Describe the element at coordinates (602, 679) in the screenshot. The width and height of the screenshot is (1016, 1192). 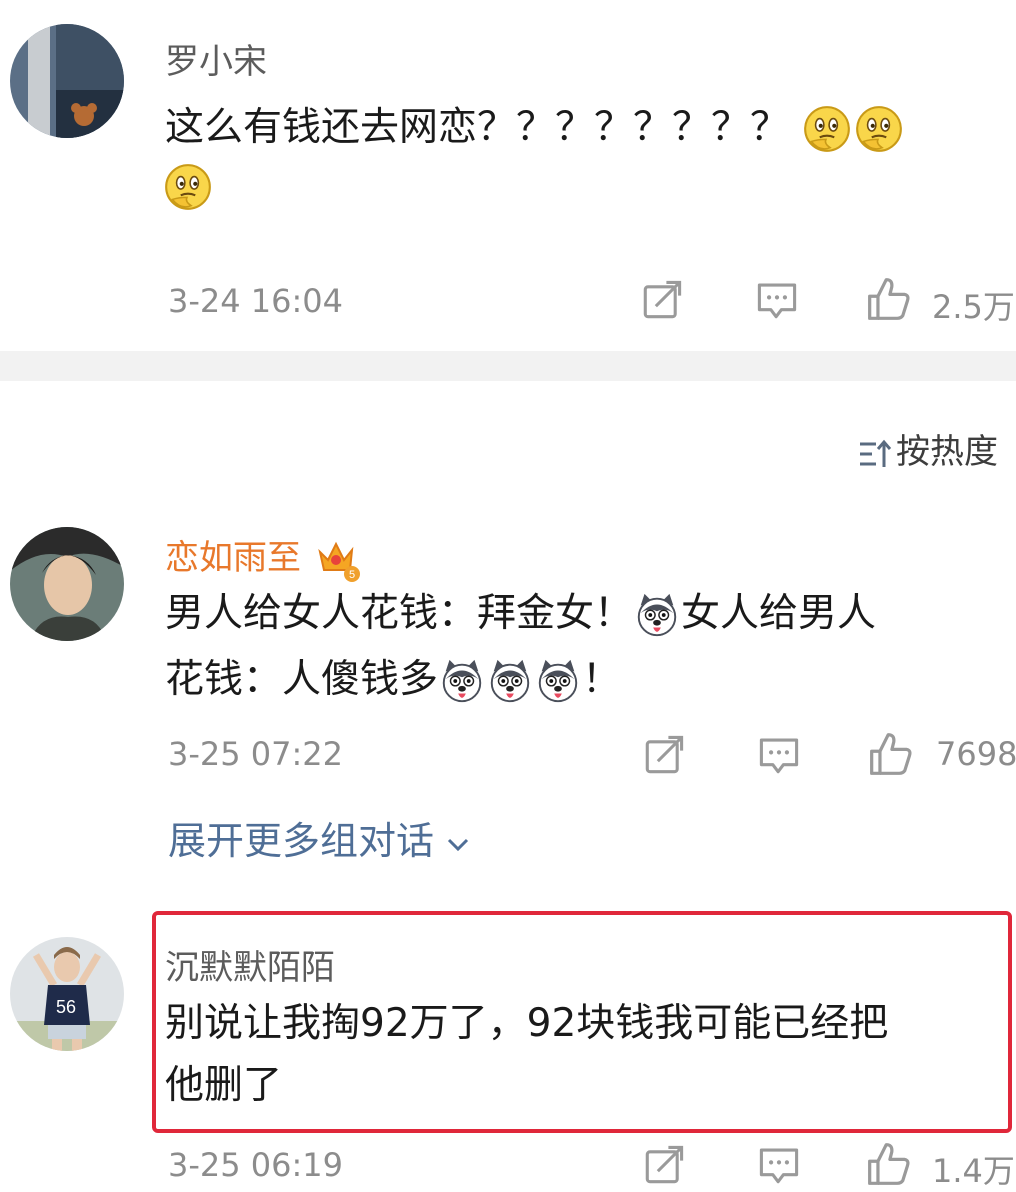
I see `comment-text-segment: ！` at that location.